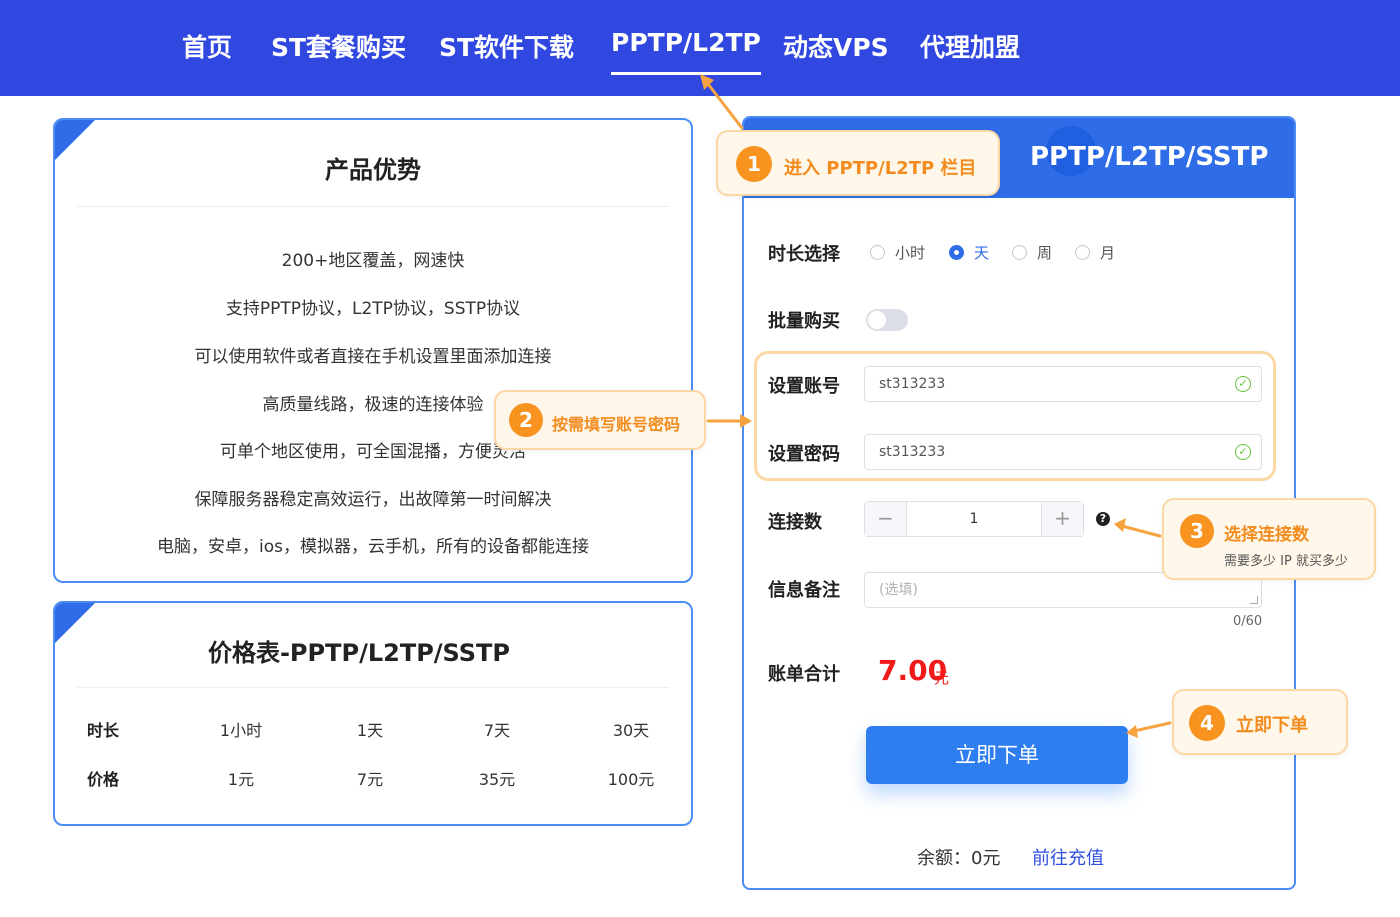 This screenshot has width=1400, height=917. I want to click on radio-label: 周, so click(1045, 253).